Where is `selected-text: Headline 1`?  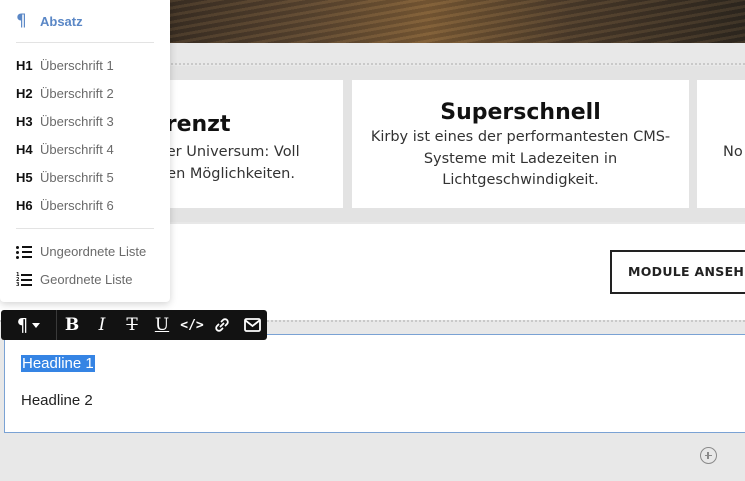 selected-text: Headline 1 is located at coordinates (58, 363).